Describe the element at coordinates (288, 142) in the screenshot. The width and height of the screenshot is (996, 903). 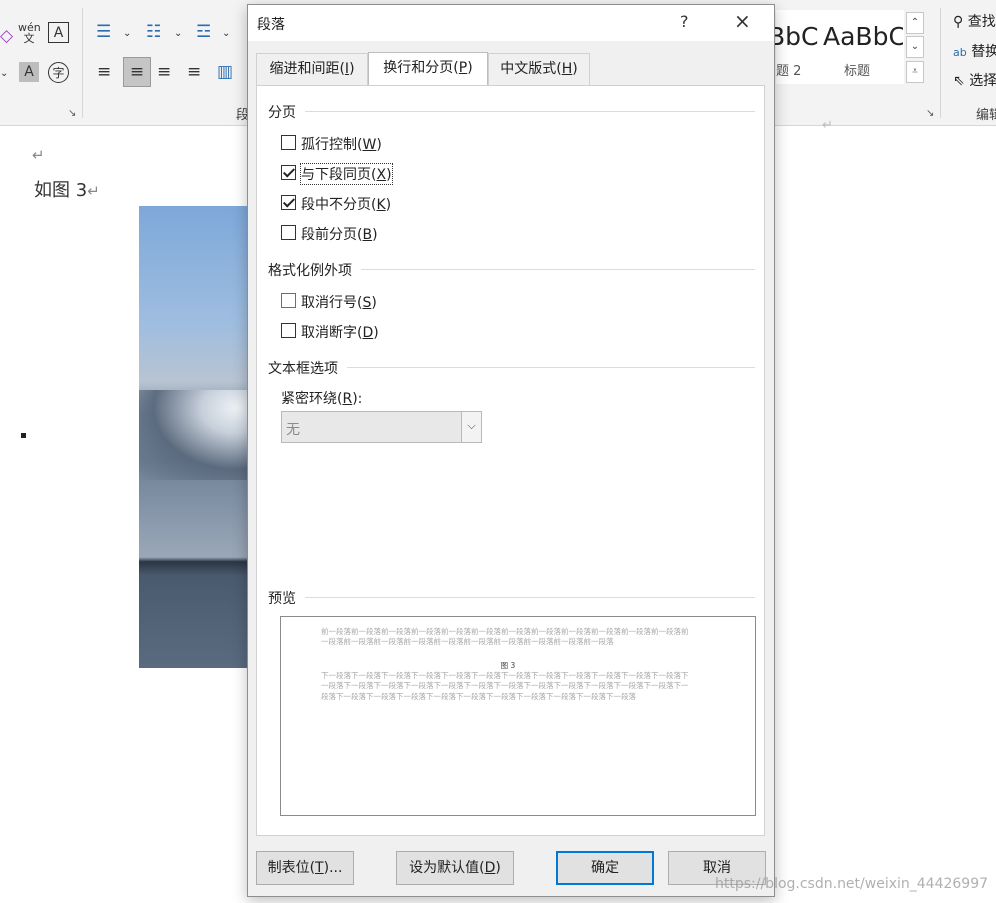
I see `widow-control-checkbox` at that location.